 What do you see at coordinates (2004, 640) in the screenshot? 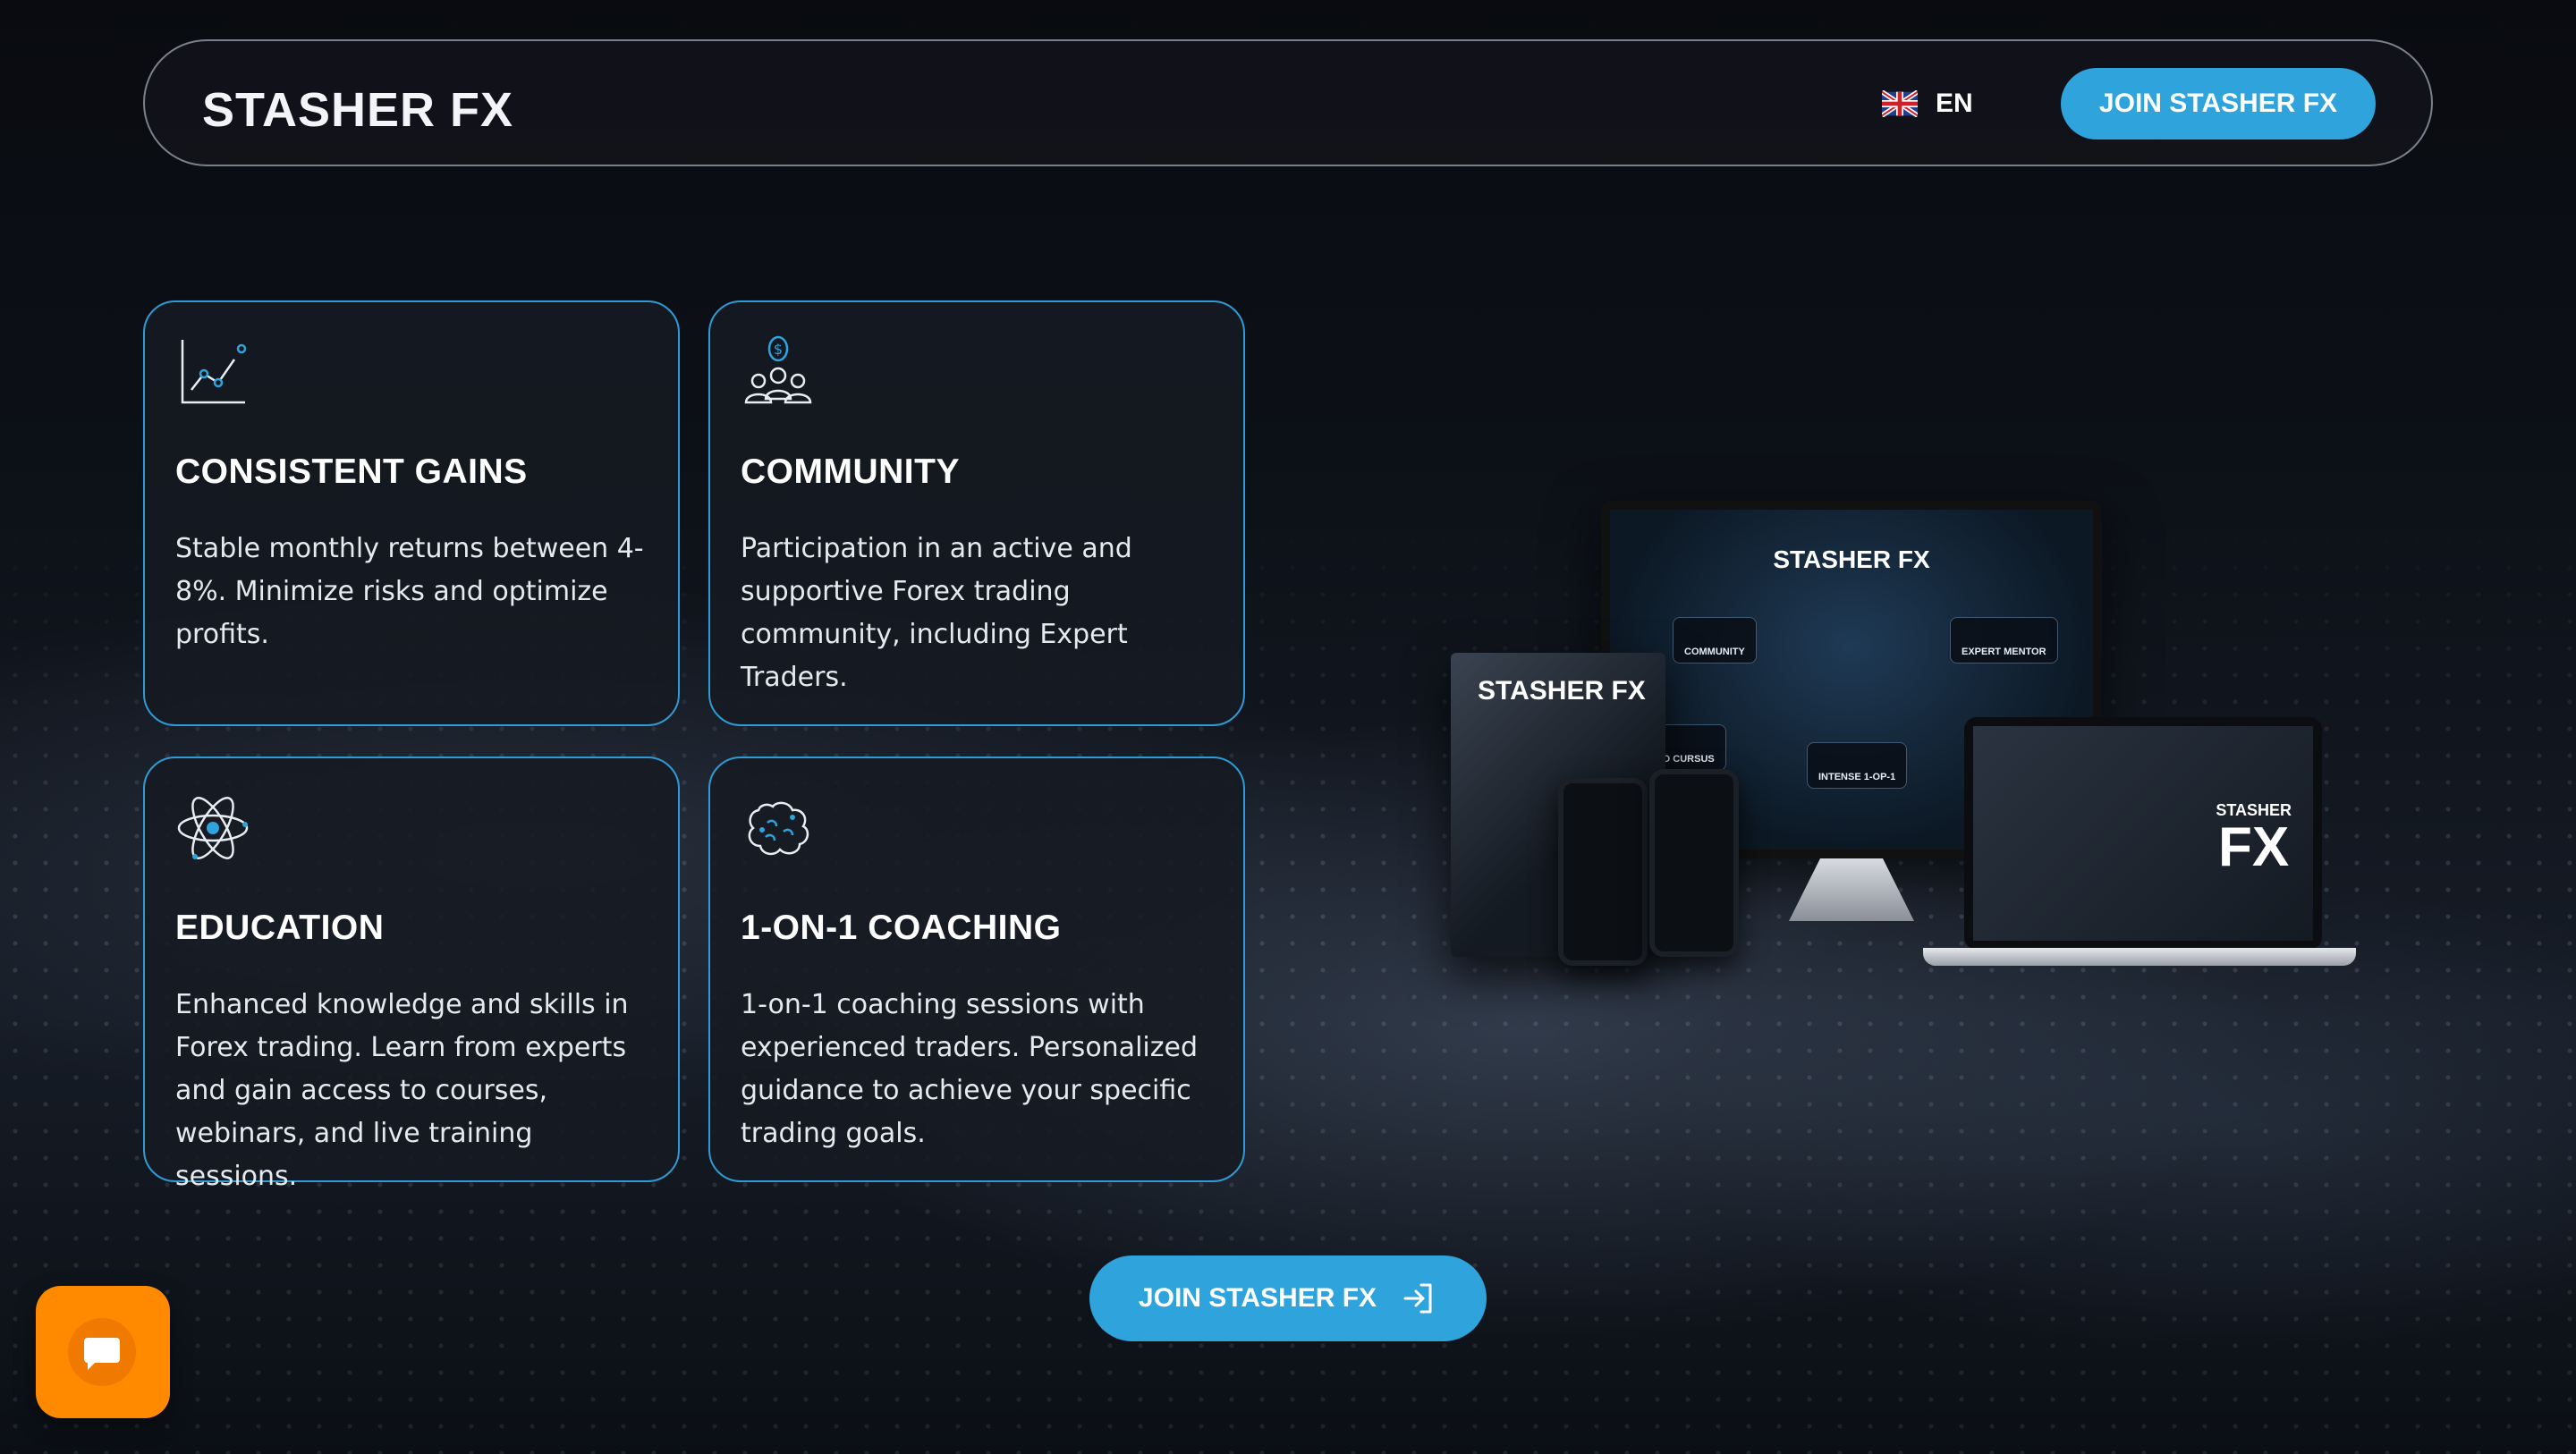
I see `mockup-chip-expert-mentor: EXPERT MENTOR` at bounding box center [2004, 640].